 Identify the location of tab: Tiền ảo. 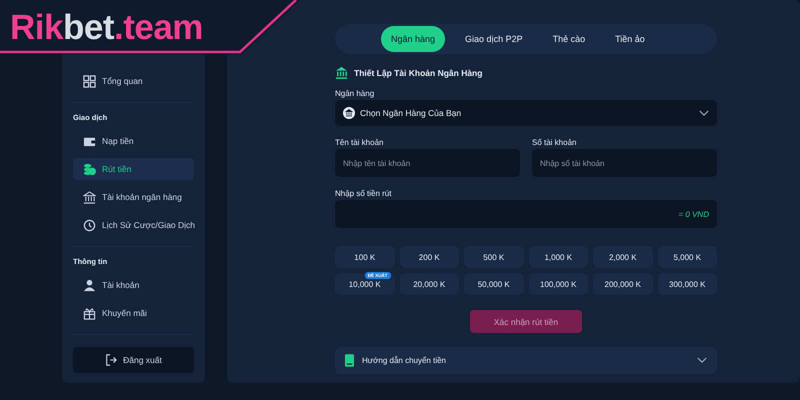
(630, 39).